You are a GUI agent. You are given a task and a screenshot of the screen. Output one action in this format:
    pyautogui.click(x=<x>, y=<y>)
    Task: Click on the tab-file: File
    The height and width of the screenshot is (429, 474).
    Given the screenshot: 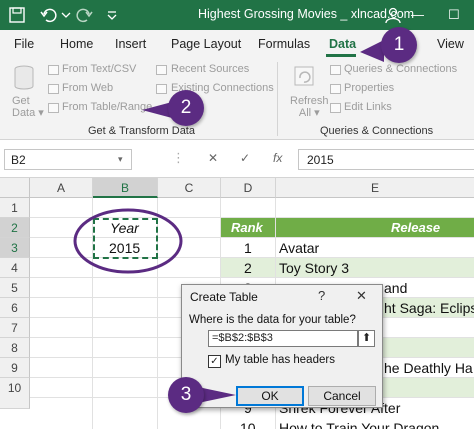 What is the action you would take?
    pyautogui.click(x=24, y=44)
    